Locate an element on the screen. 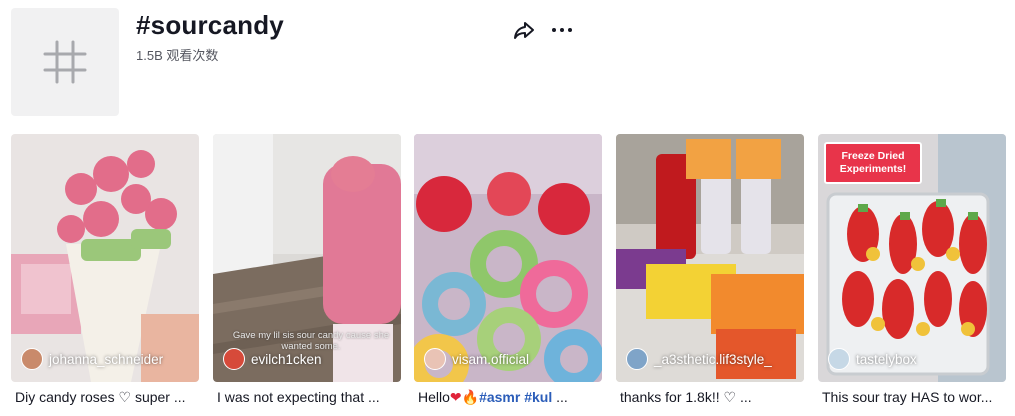 This screenshot has width=1015, height=416. author-label: johanna_schneider is located at coordinates (92, 359).